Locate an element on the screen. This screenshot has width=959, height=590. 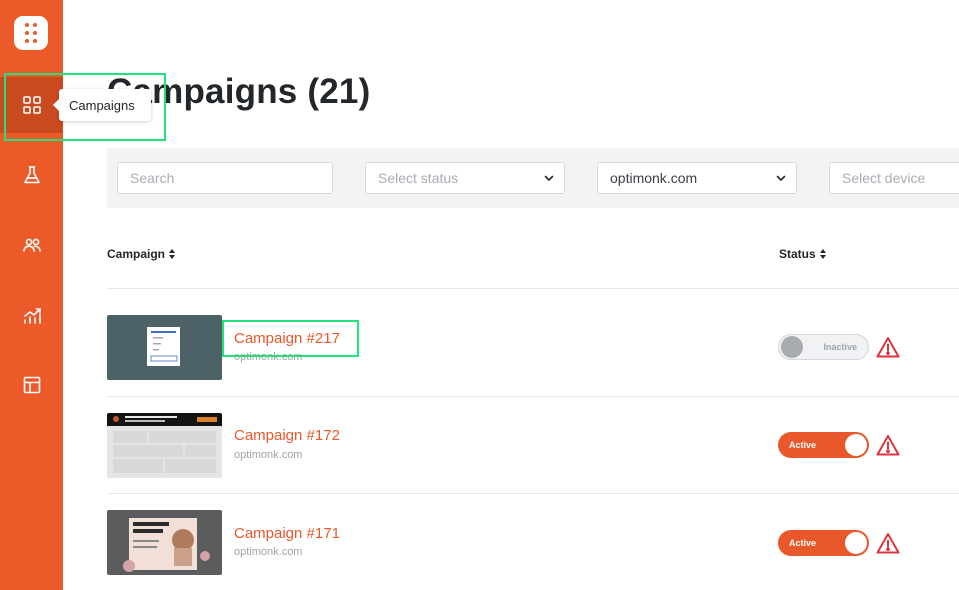
domain-value: optimonk.com is located at coordinates (654, 178).